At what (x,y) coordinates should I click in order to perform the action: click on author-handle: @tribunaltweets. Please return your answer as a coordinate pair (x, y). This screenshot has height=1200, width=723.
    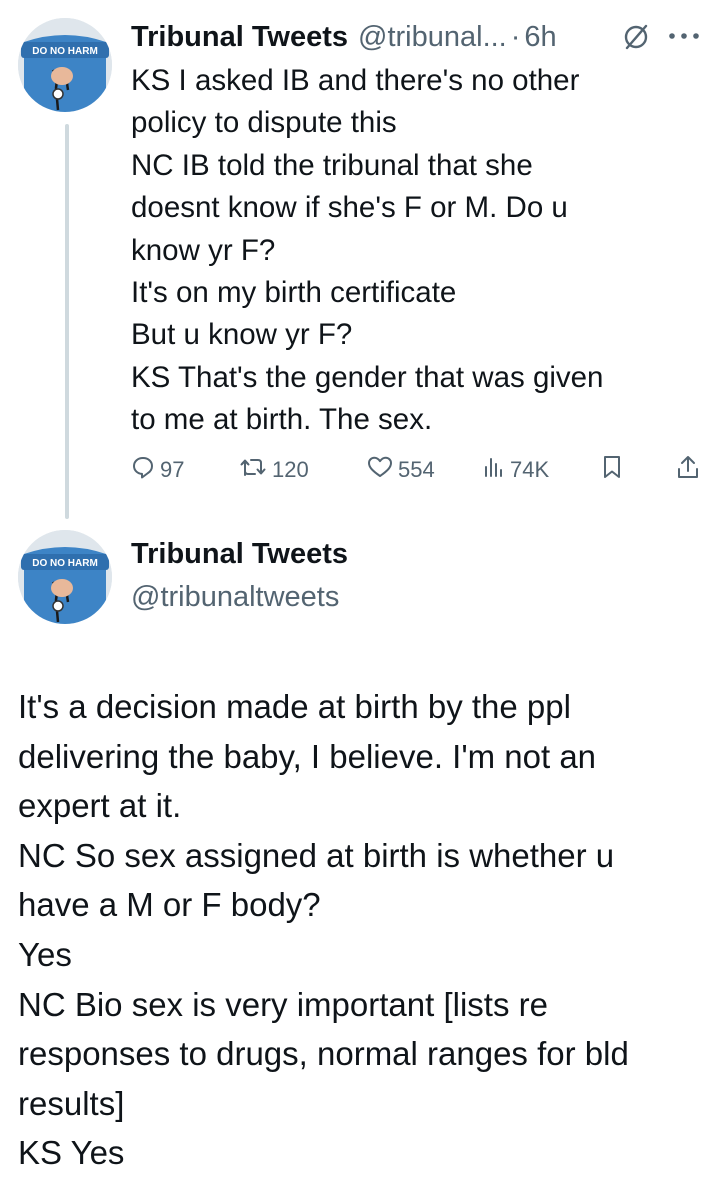
    Looking at the image, I should click on (235, 597).